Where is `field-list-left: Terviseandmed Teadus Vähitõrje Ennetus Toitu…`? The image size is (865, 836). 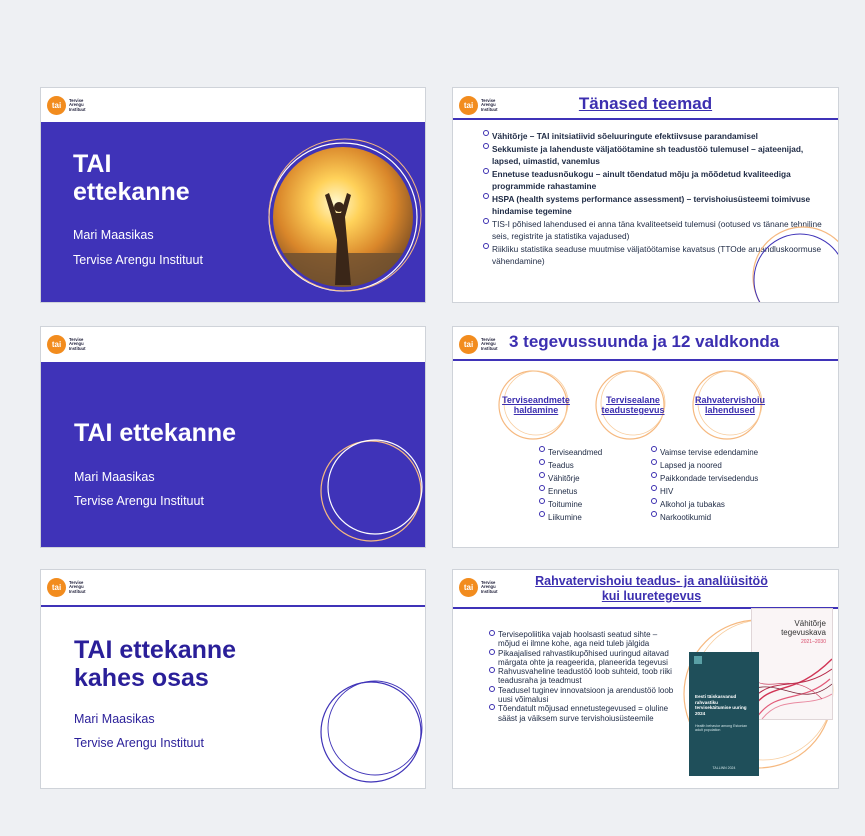
field-list-left: Terviseandmed Teadus Vähitõrje Ennetus Toitu… is located at coordinates (594, 485).